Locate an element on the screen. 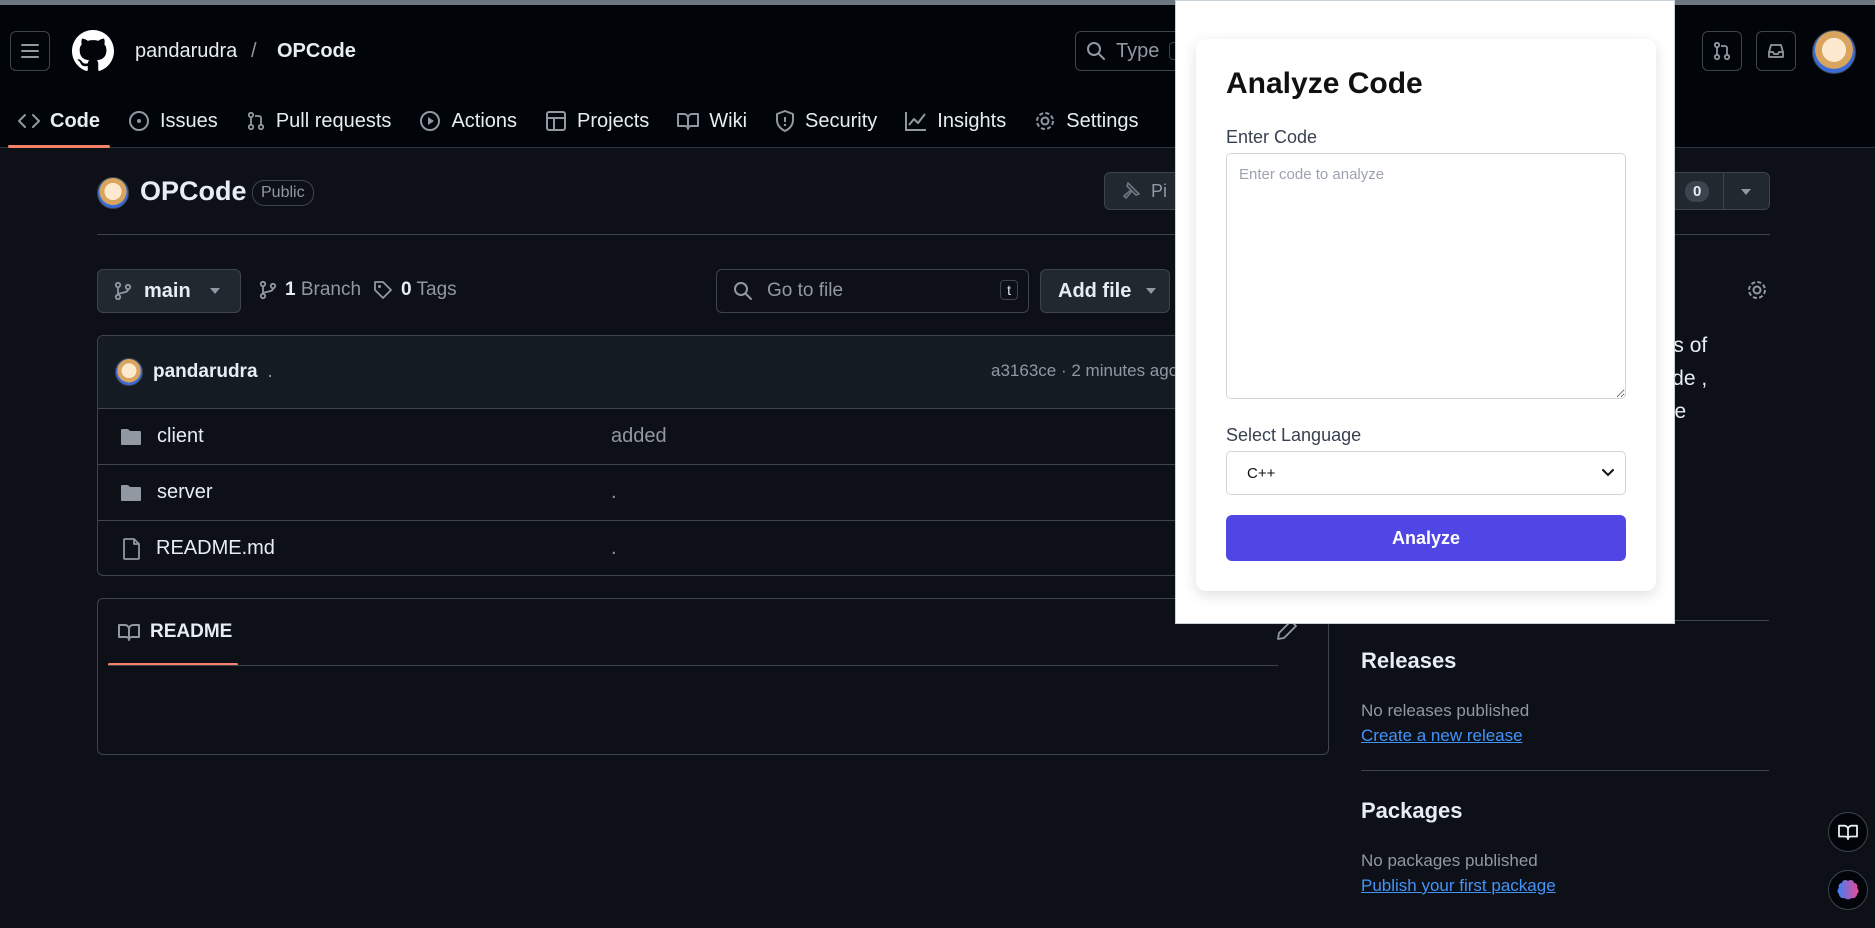 The width and height of the screenshot is (1875, 928). breadcrumb-repo: OPCode is located at coordinates (316, 51).